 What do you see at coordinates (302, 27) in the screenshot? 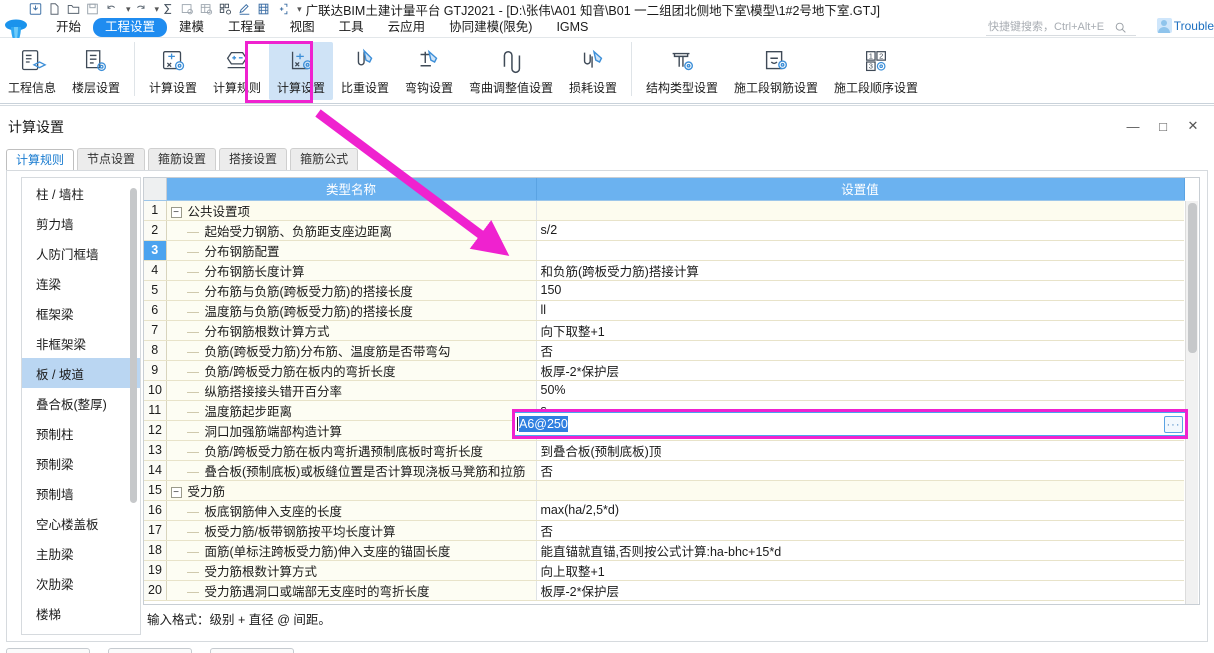
I see `ribbon-tab-view: 视图` at bounding box center [302, 27].